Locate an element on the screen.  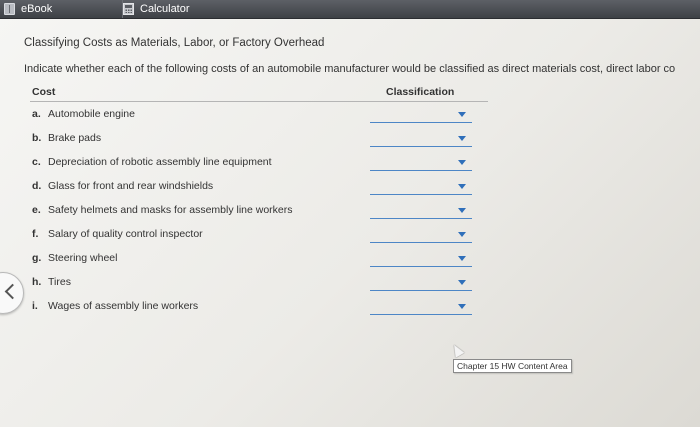
cost-column-header: Cost is located at coordinates (44, 92).